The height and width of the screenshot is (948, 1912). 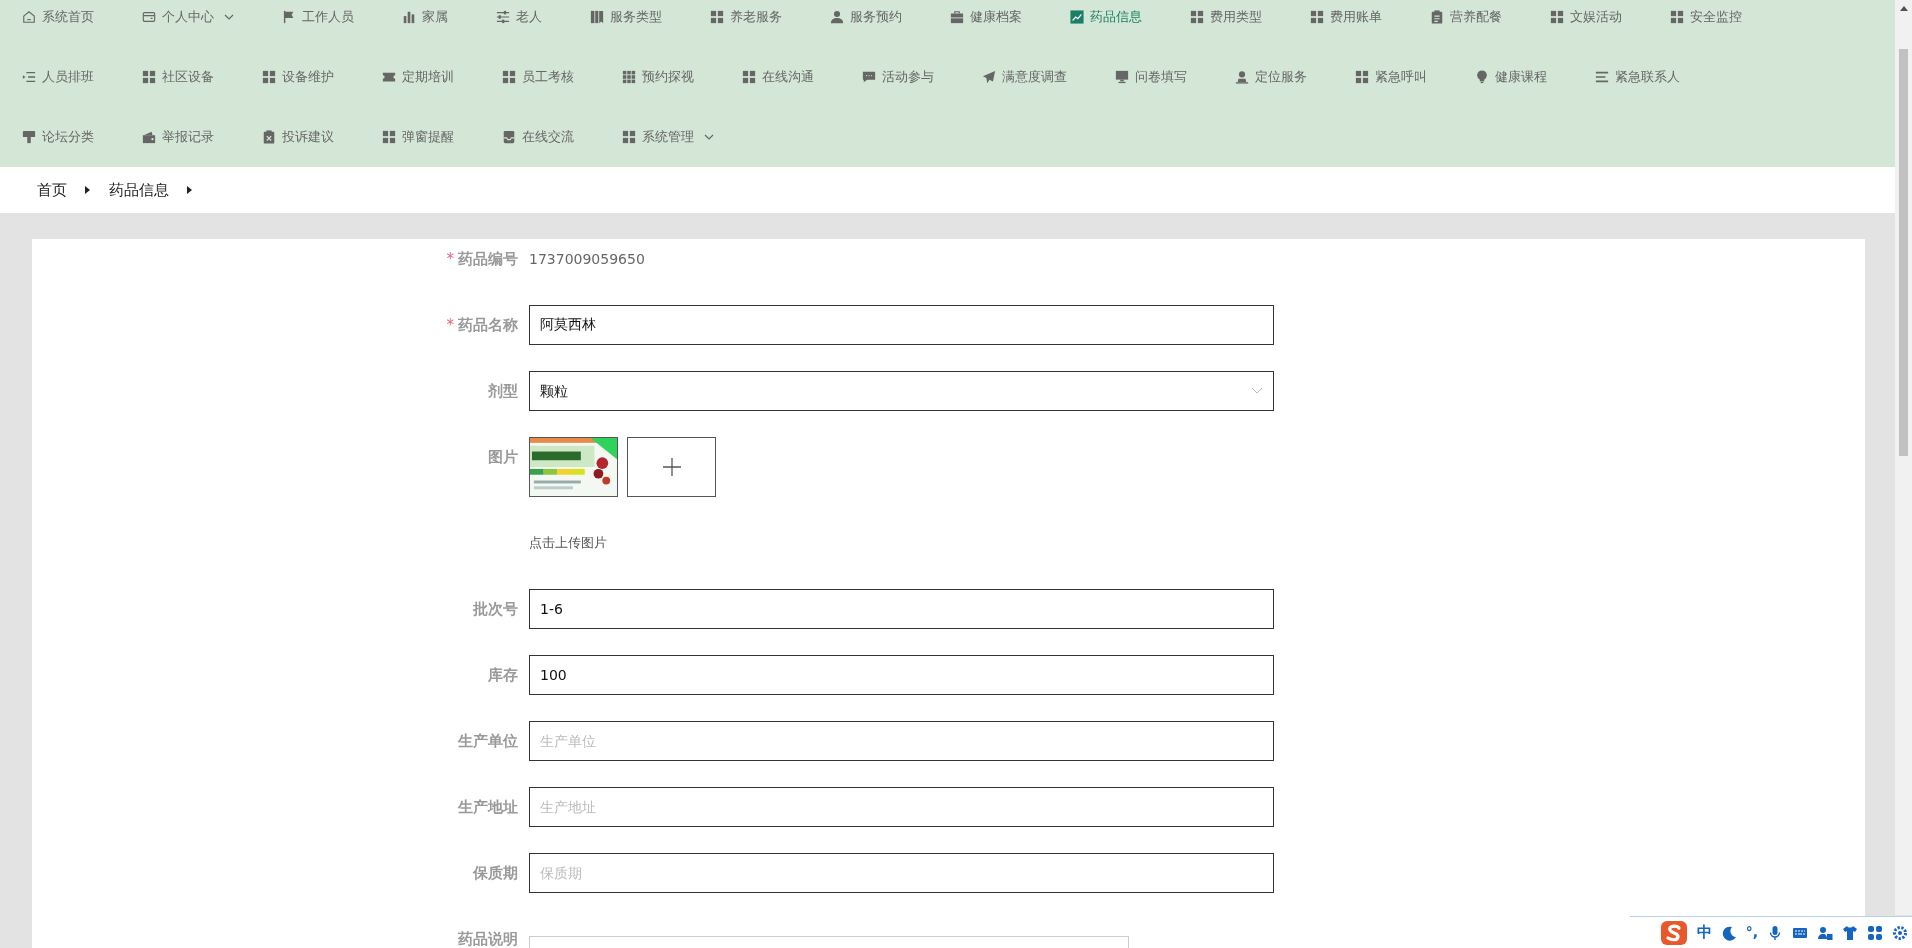 What do you see at coordinates (495, 609) in the screenshot?
I see `field-label: 批次号` at bounding box center [495, 609].